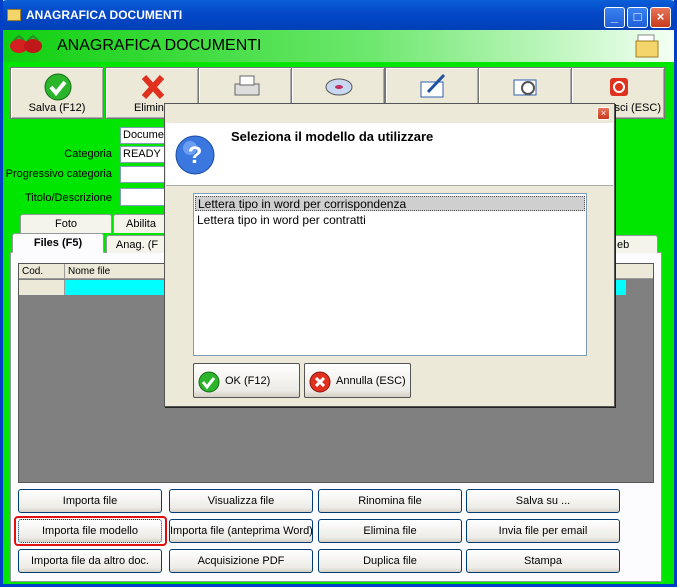 The width and height of the screenshot is (677, 587). I want to click on col-cod: Cod., so click(42, 271).